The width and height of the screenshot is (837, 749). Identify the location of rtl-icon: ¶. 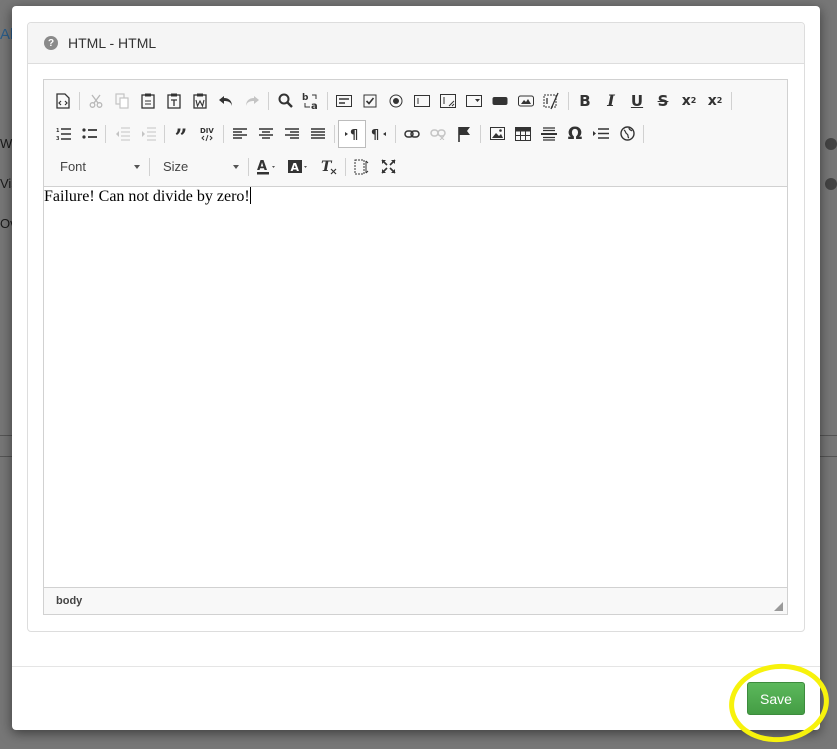
(379, 134).